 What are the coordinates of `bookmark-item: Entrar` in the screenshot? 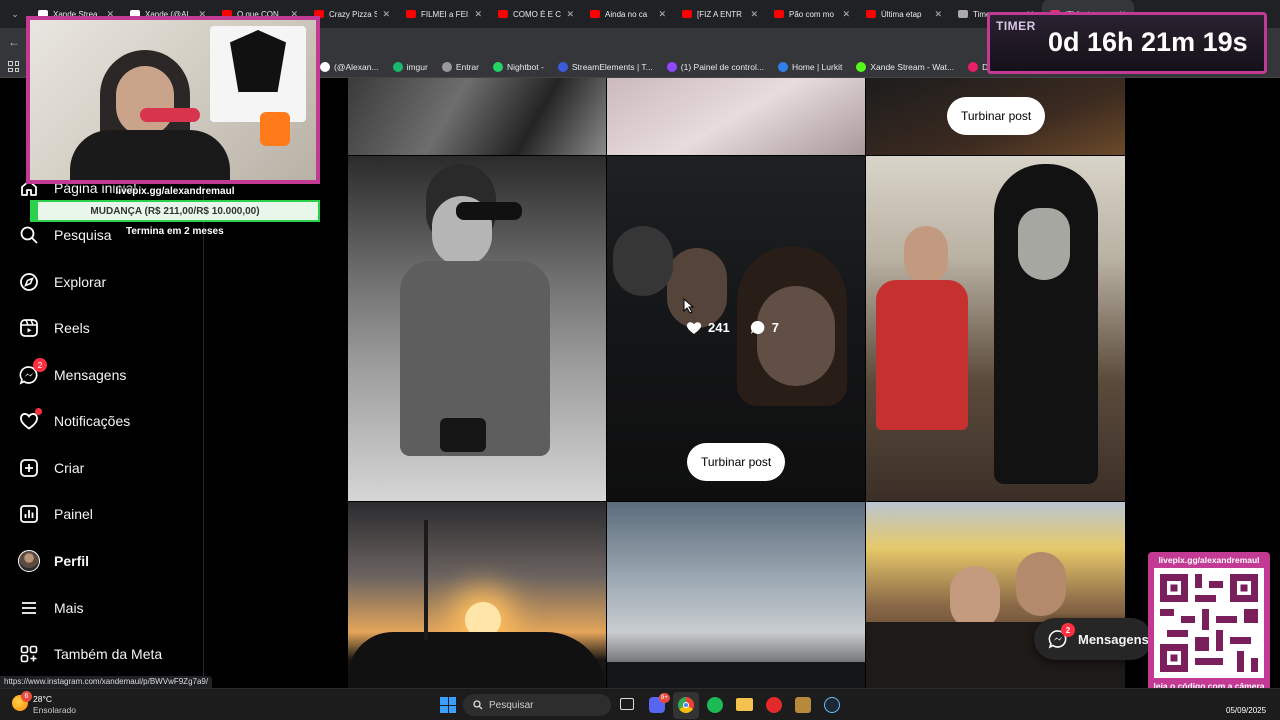 It's located at (460, 66).